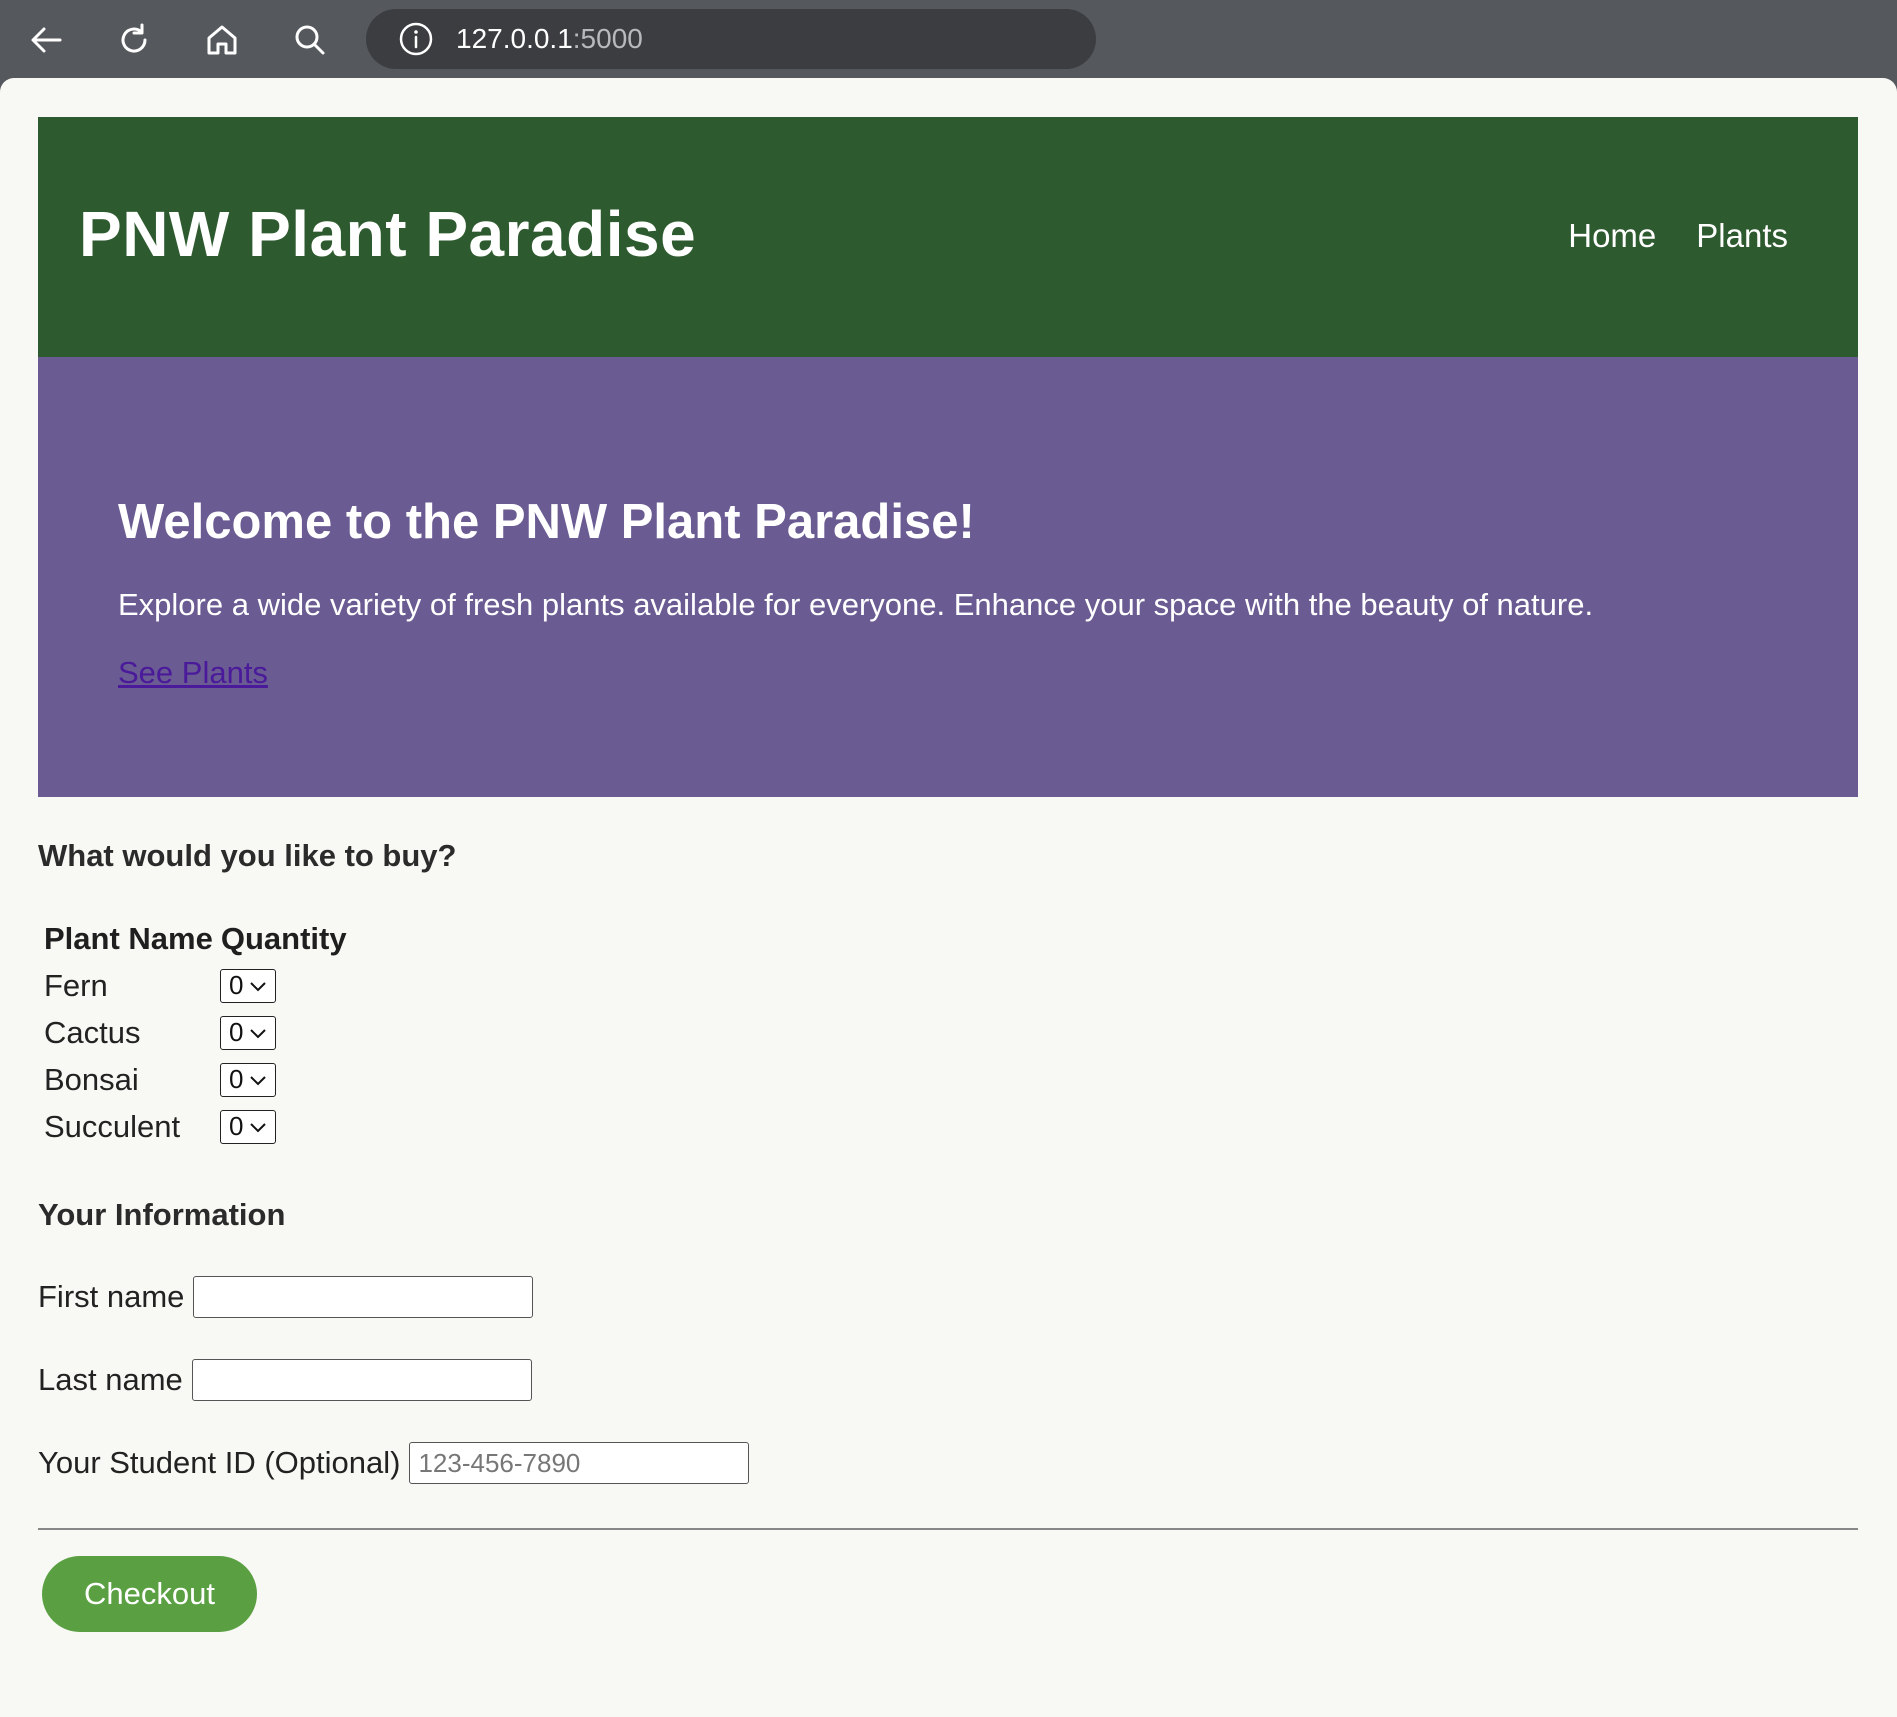  Describe the element at coordinates (546, 522) in the screenshot. I see `hero-title: Welcome to the PNW Plant Paradise!` at that location.